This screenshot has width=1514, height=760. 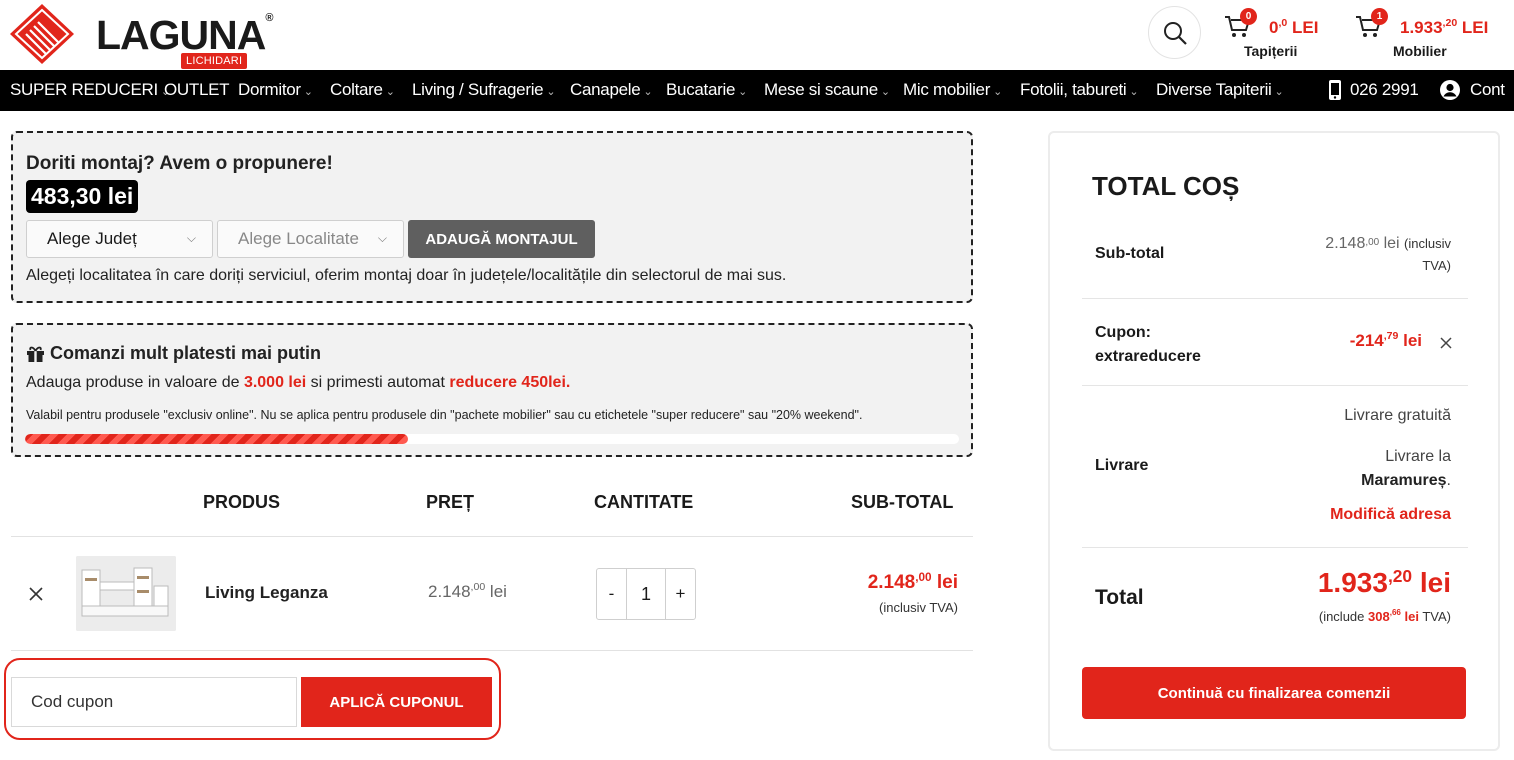 What do you see at coordinates (1397, 415) in the screenshot?
I see `delivery-free: Livrare gratuită` at bounding box center [1397, 415].